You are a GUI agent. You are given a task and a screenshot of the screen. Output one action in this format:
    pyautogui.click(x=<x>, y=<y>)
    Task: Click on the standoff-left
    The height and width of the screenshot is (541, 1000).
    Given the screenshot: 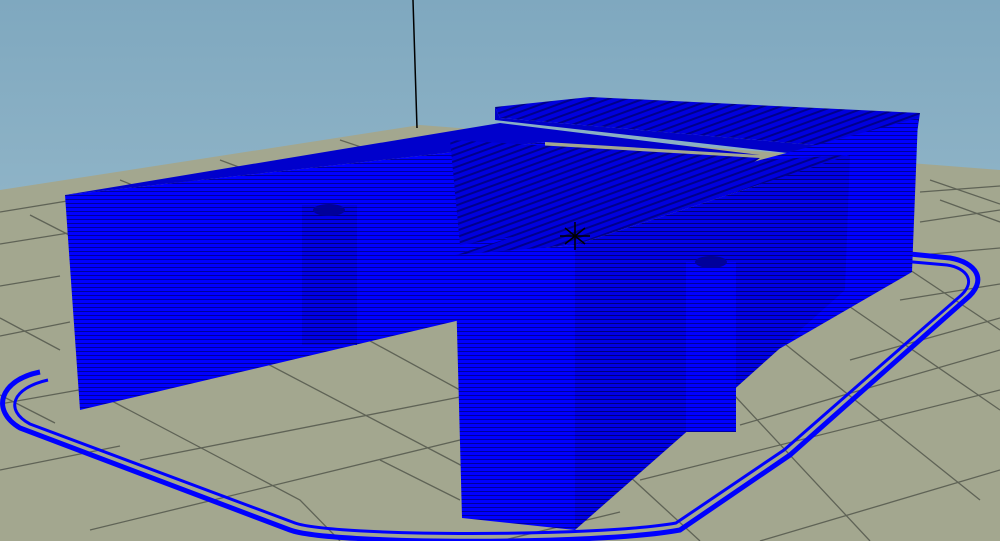 What is the action you would take?
    pyautogui.click(x=329, y=274)
    